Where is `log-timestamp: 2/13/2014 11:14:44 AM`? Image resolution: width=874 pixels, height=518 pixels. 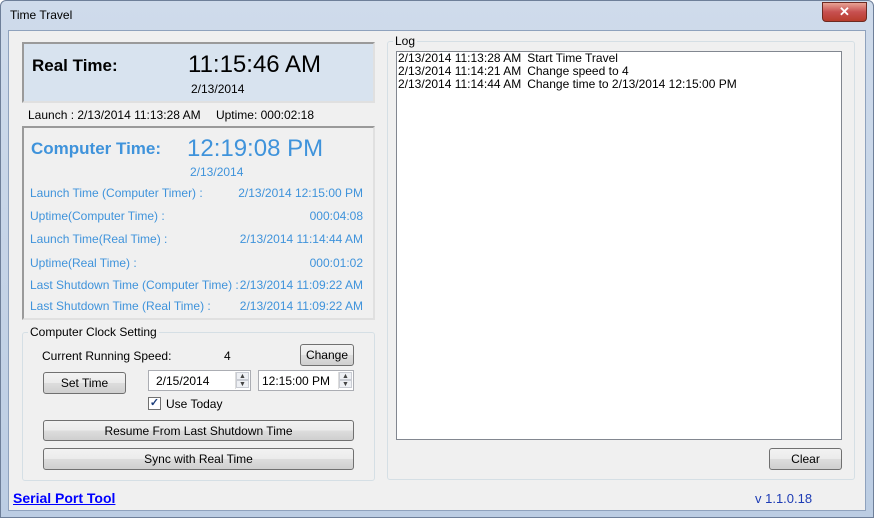
log-timestamp: 2/13/2014 11:14:44 AM is located at coordinates (460, 84).